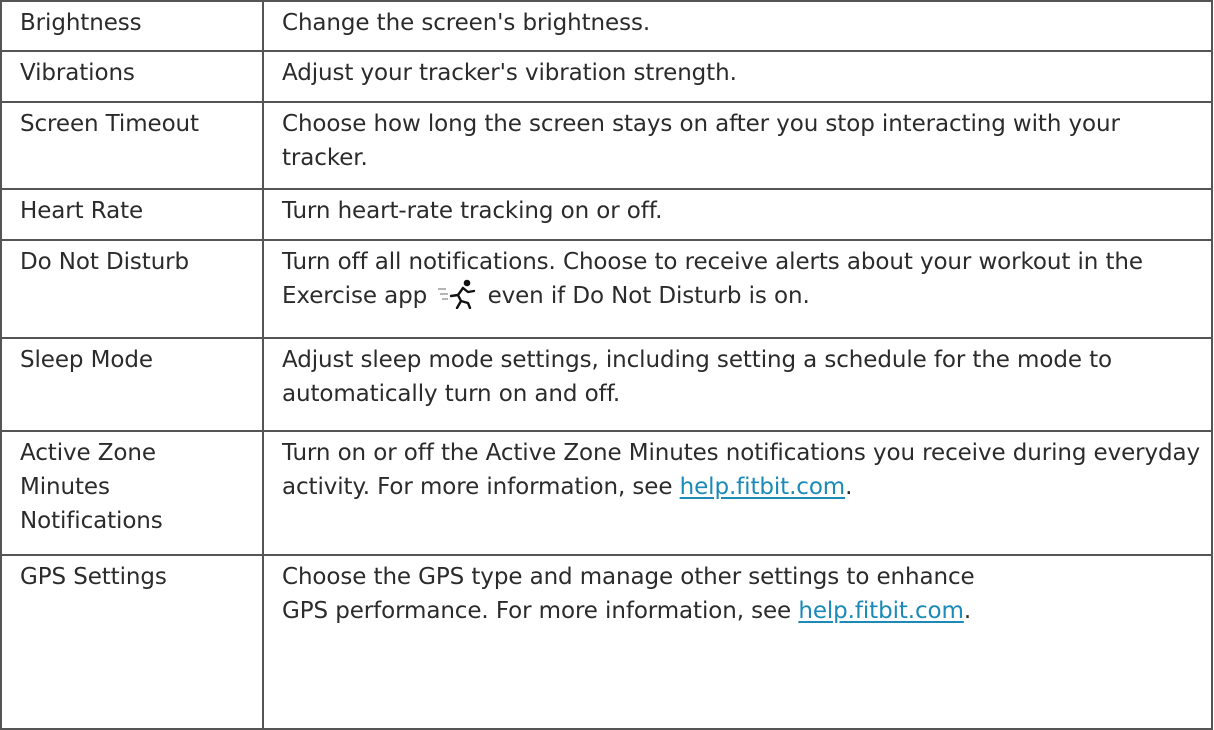 The image size is (1214, 730). I want to click on setting-description: Change the screen's brightness., so click(737, 26).